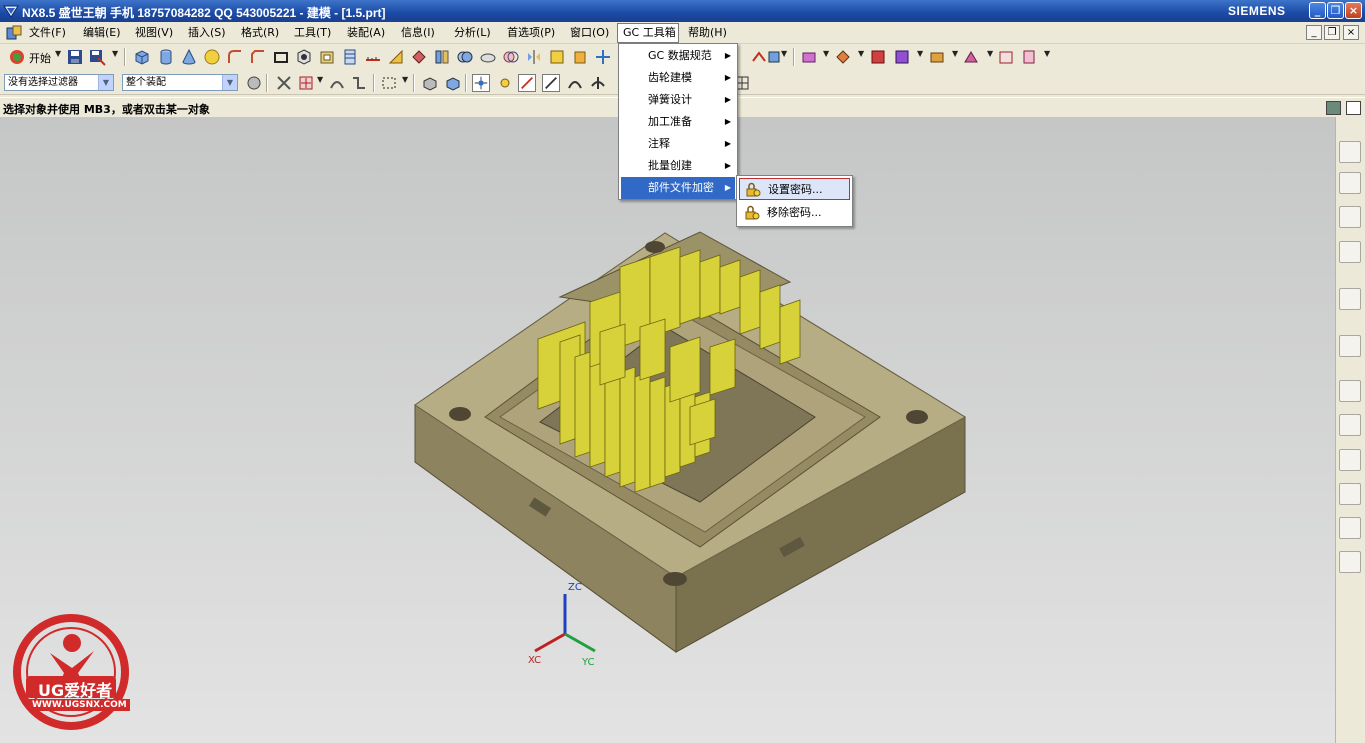  What do you see at coordinates (1047, 53) in the screenshot?
I see `electrode-dropdown-icon: ▼` at bounding box center [1047, 53].